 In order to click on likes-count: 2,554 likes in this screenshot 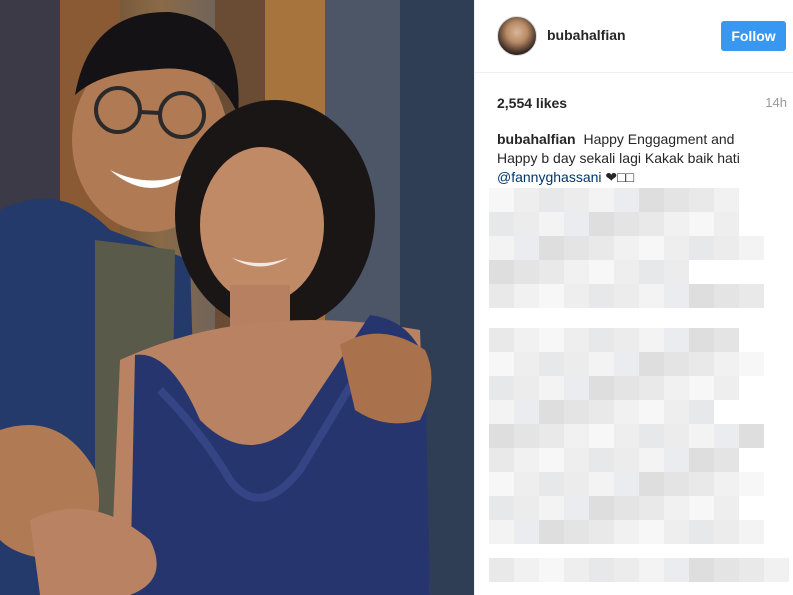, I will do `click(532, 103)`.